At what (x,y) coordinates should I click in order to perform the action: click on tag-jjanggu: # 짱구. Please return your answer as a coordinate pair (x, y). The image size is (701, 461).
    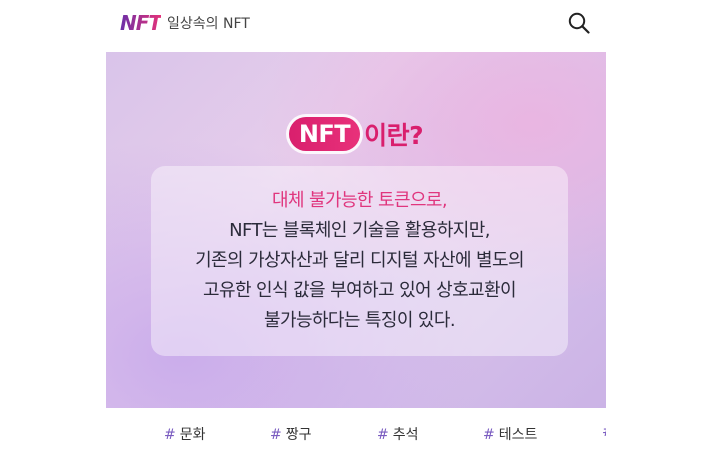
    Looking at the image, I should click on (291, 434).